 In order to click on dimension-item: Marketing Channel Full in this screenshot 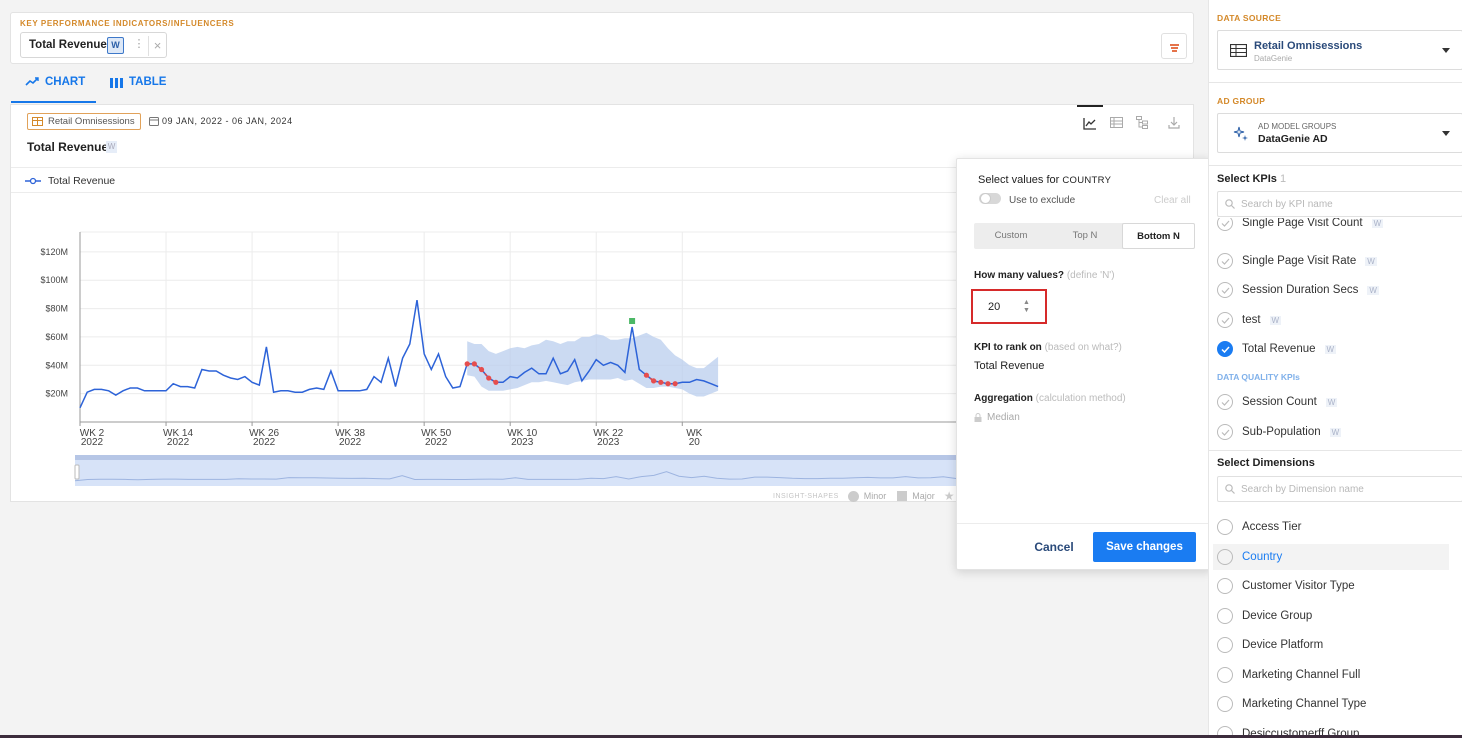, I will do `click(1333, 675)`.